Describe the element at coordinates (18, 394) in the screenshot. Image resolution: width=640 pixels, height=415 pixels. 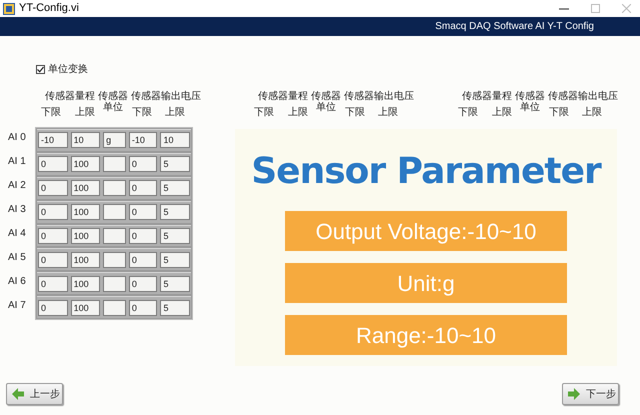
I see `arrow-left-icon` at that location.